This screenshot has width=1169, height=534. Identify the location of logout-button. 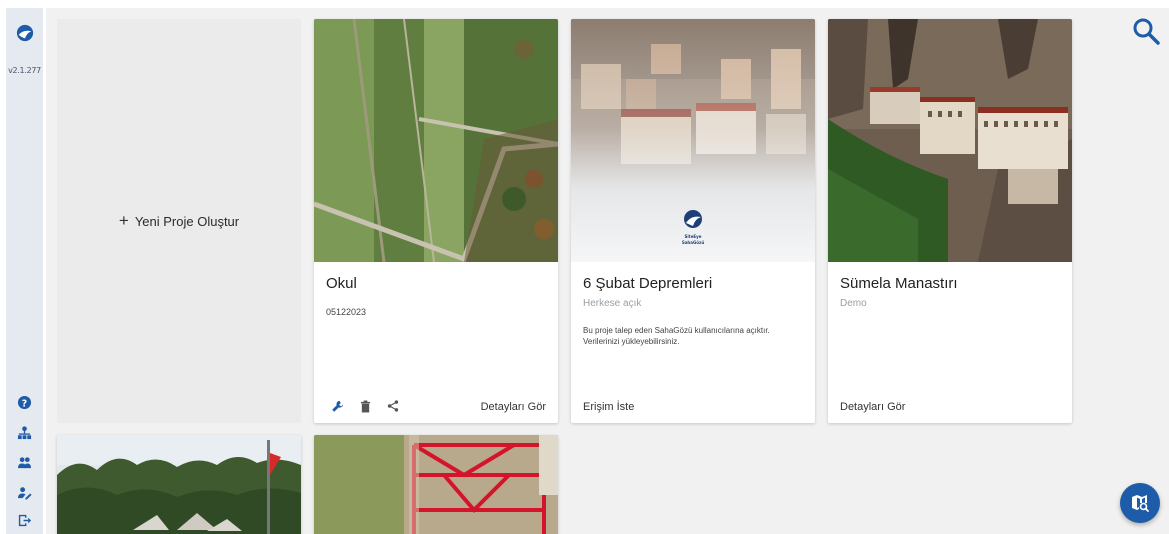
(24, 520).